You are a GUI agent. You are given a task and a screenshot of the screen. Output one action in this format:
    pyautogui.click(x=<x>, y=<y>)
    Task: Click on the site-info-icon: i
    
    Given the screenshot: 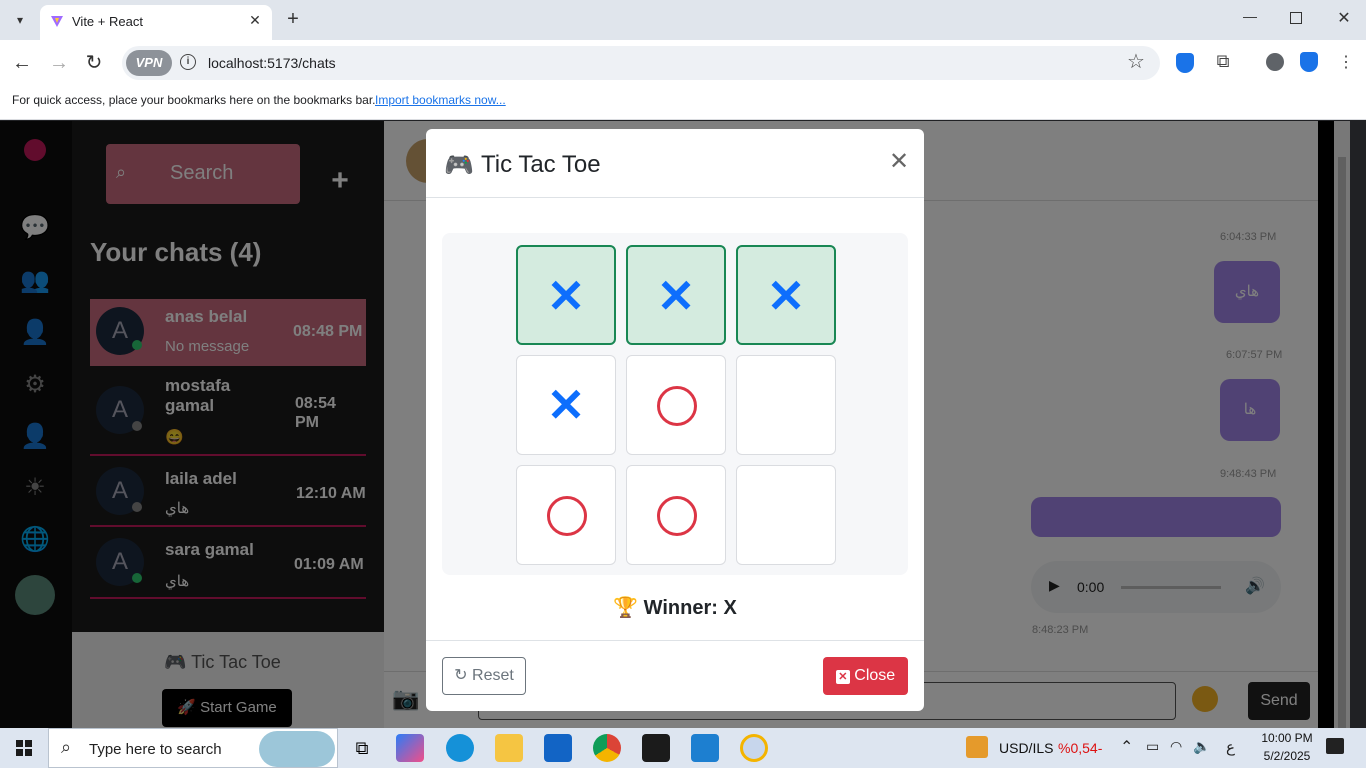 What is the action you would take?
    pyautogui.click(x=188, y=62)
    